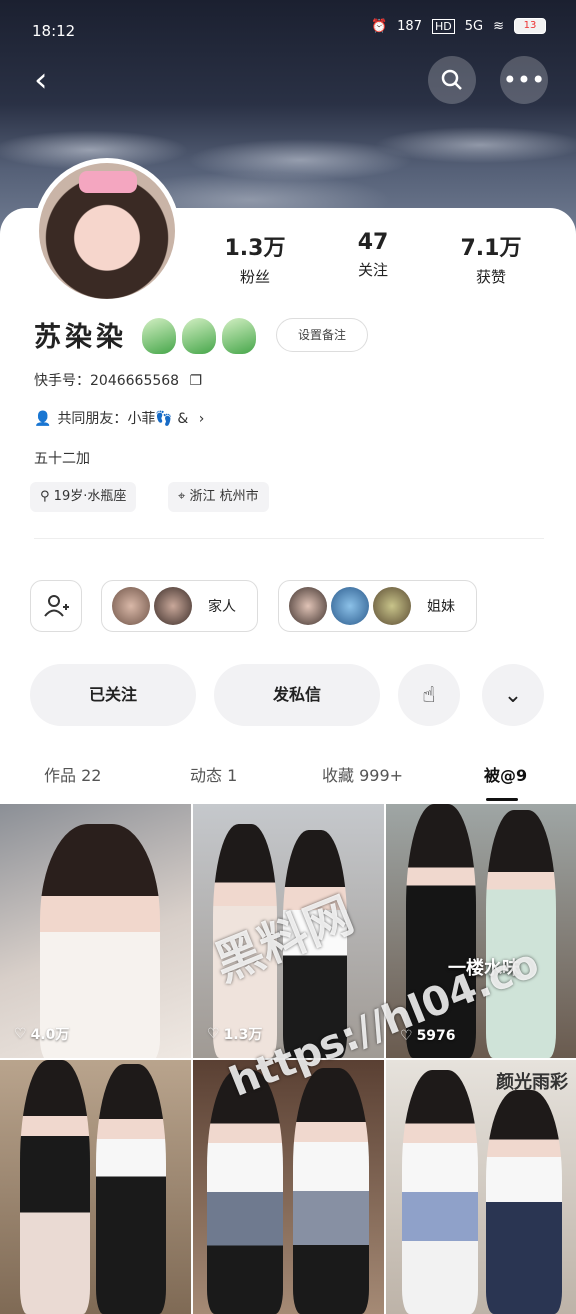  I want to click on tab-favorites: 收藏 999+, so click(362, 774).